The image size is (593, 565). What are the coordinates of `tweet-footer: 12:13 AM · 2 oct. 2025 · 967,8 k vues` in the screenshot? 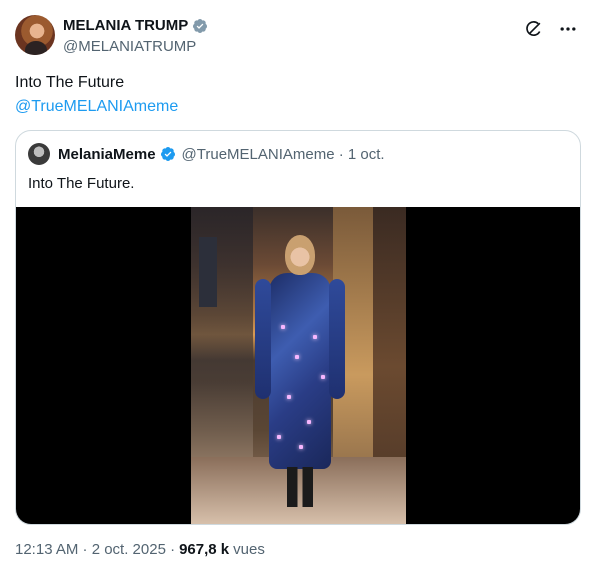 It's located at (140, 549).